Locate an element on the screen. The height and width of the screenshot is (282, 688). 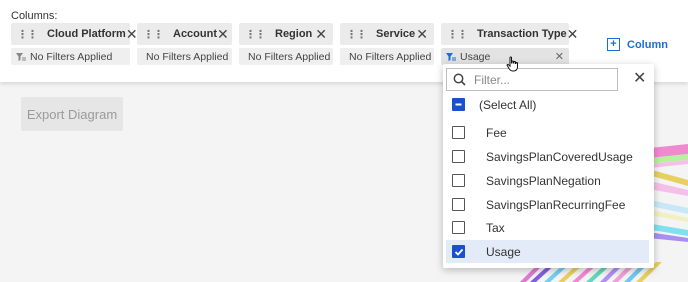
column-cloud-platform: ⋮⋮ Cloud Platform ✕ No Filters Applied is located at coordinates (74, 44).